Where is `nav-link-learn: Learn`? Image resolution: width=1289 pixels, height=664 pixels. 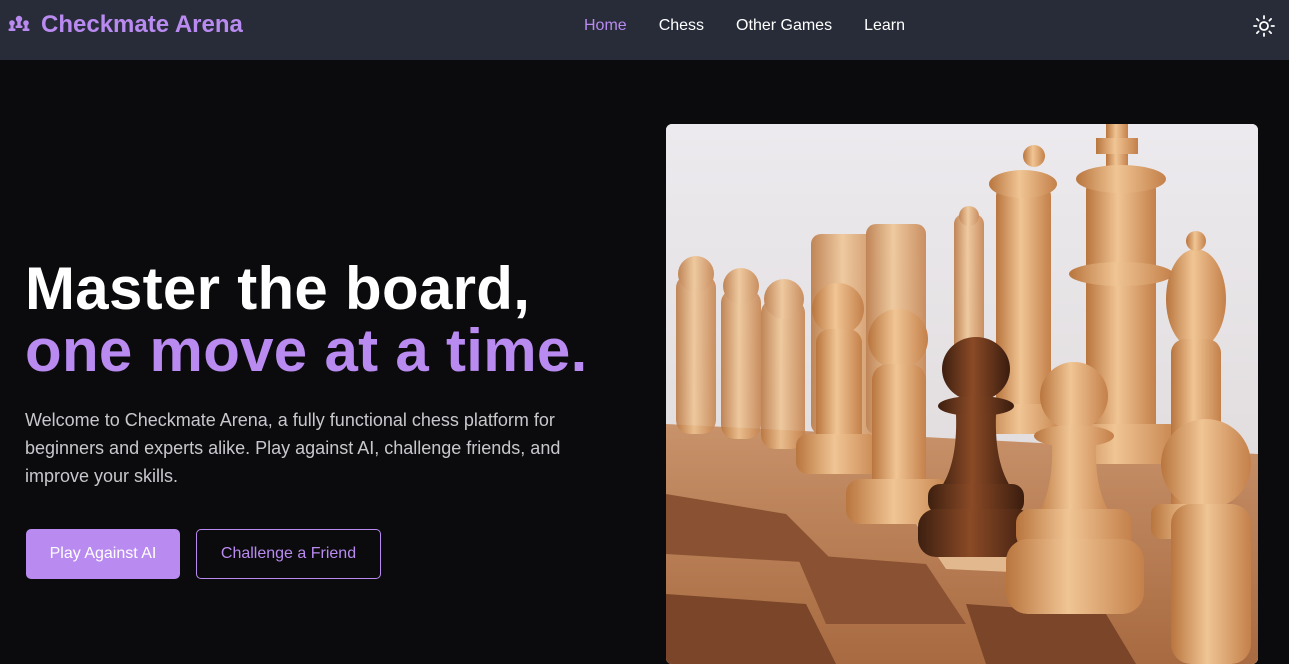
nav-link-learn: Learn is located at coordinates (884, 26).